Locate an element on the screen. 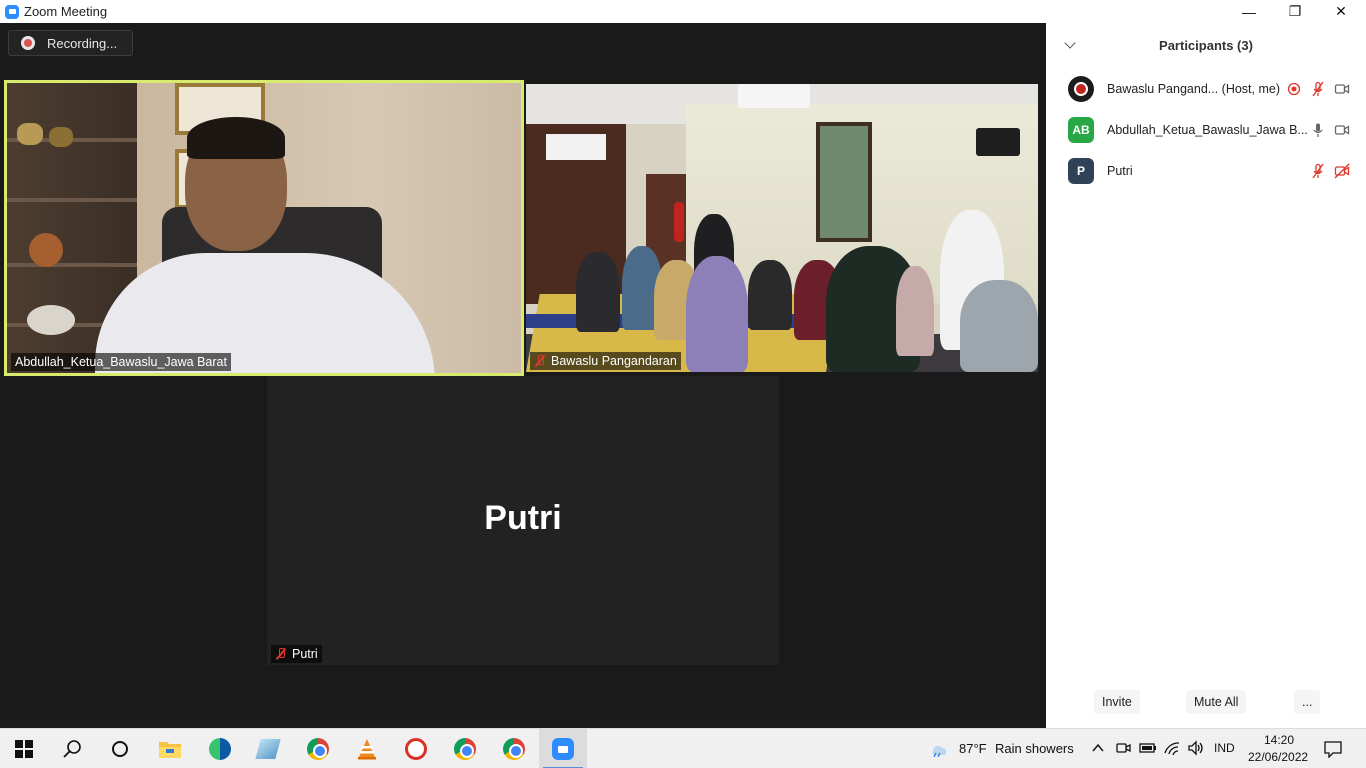 Image resolution: width=1366 pixels, height=768 pixels. avatar: AB is located at coordinates (1081, 130).